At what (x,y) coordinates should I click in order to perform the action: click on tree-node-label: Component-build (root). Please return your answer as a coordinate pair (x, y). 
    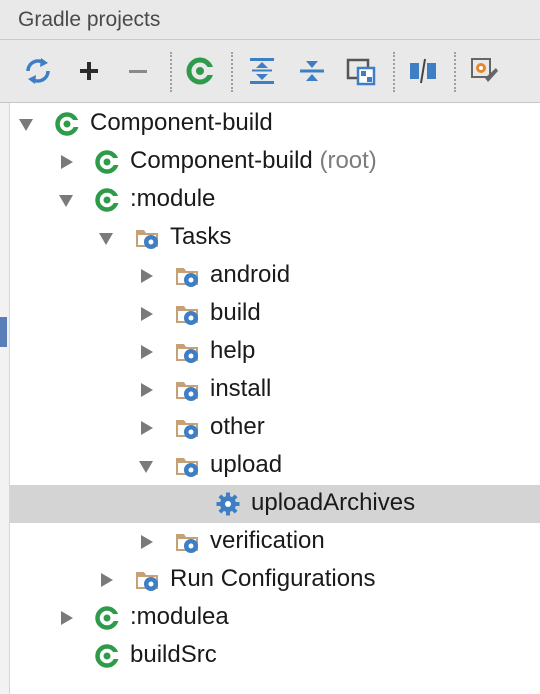
    Looking at the image, I should click on (253, 161).